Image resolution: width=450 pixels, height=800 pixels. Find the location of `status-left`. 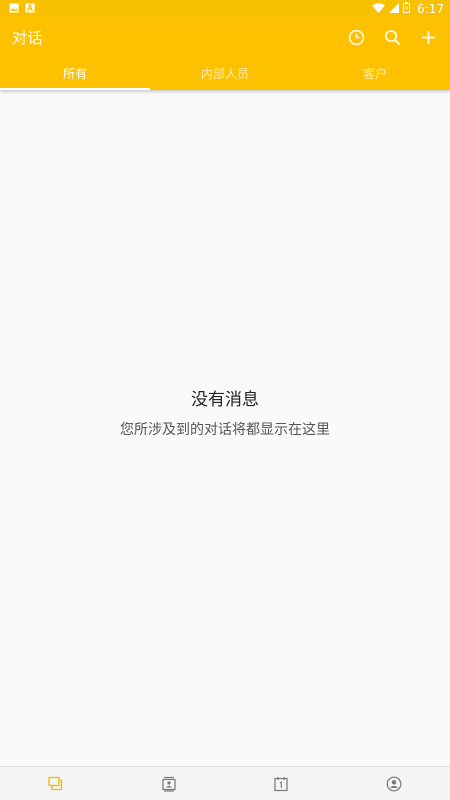

status-left is located at coordinates (22, 9).